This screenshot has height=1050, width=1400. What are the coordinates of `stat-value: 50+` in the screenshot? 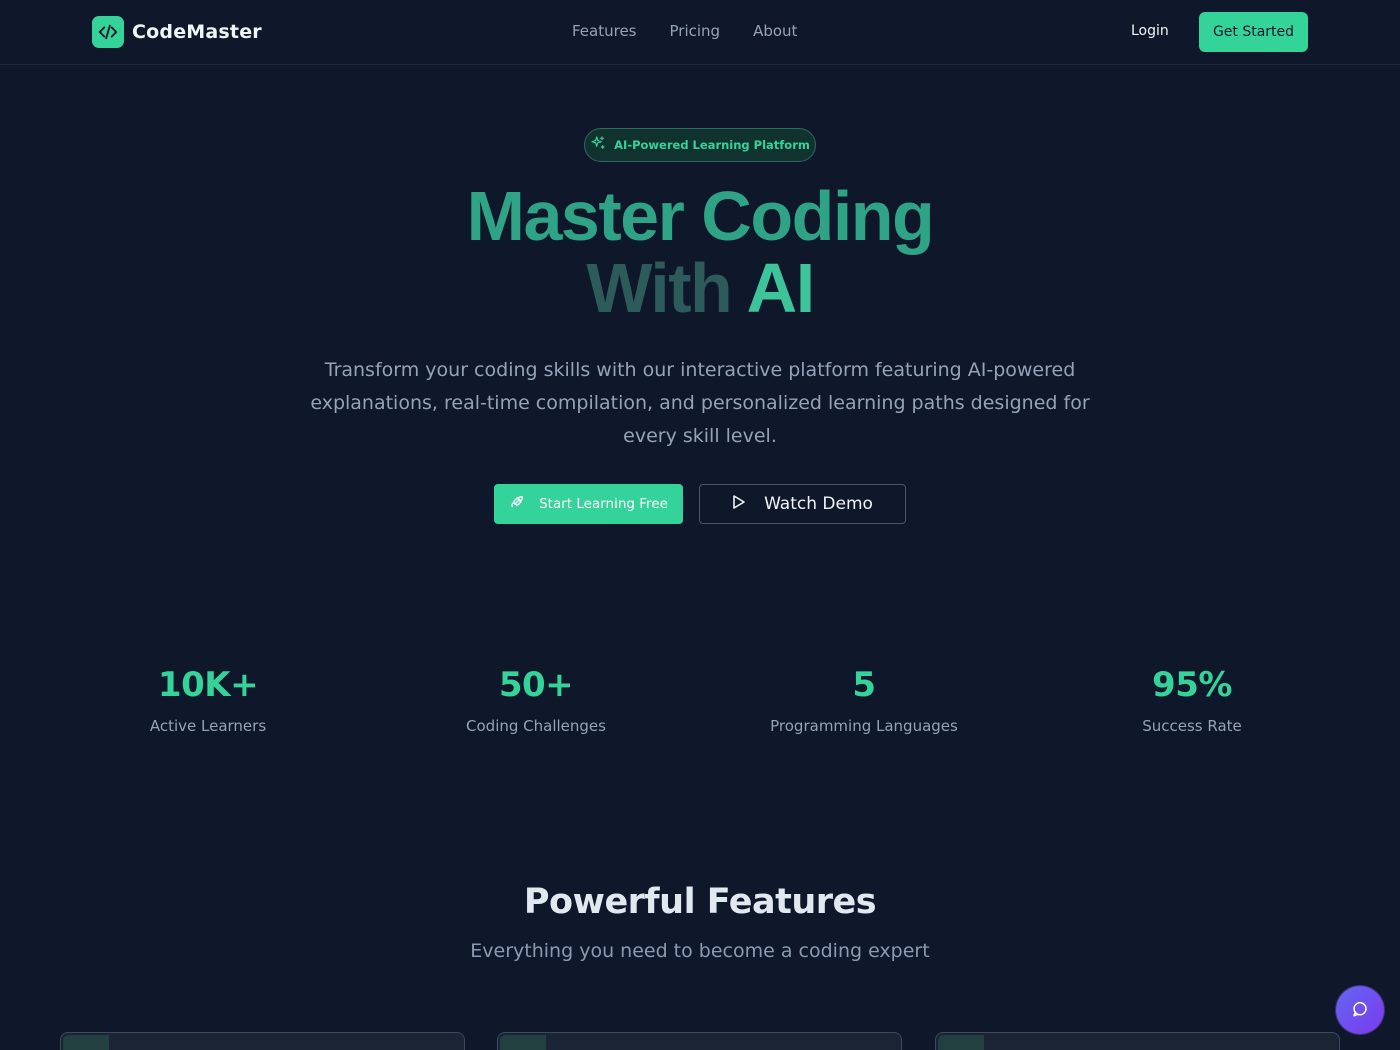 It's located at (536, 685).